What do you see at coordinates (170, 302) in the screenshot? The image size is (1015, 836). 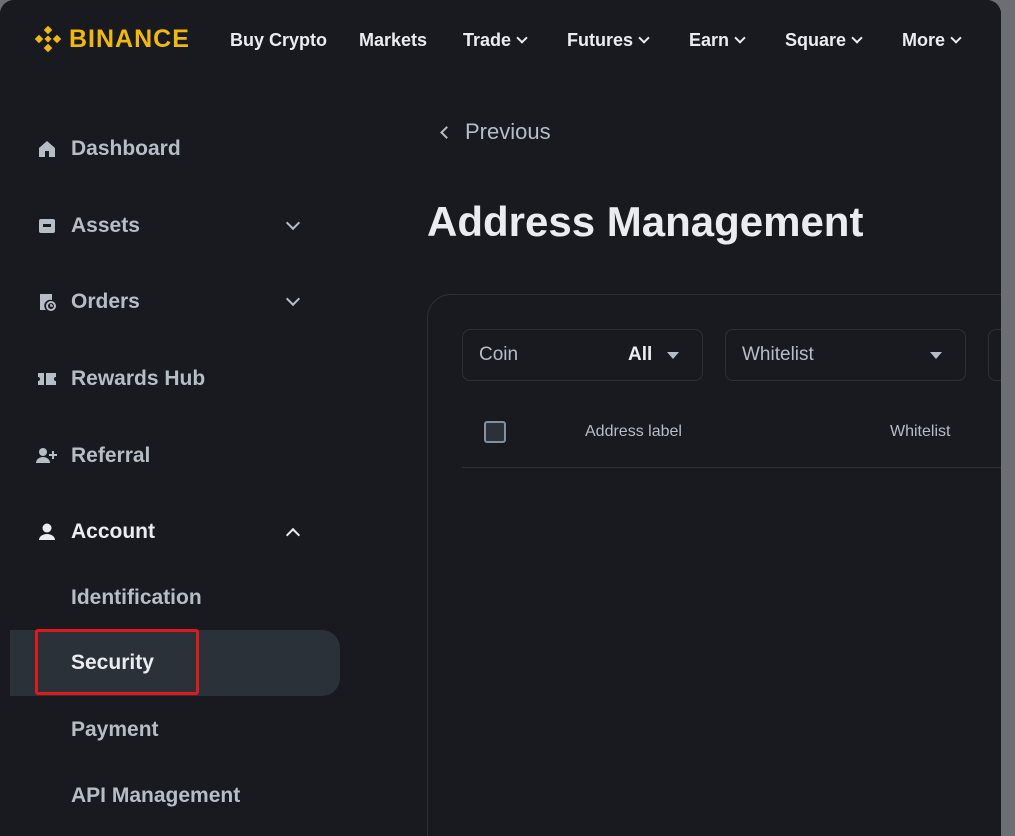 I see `sidebar-item-orders: Orders` at bounding box center [170, 302].